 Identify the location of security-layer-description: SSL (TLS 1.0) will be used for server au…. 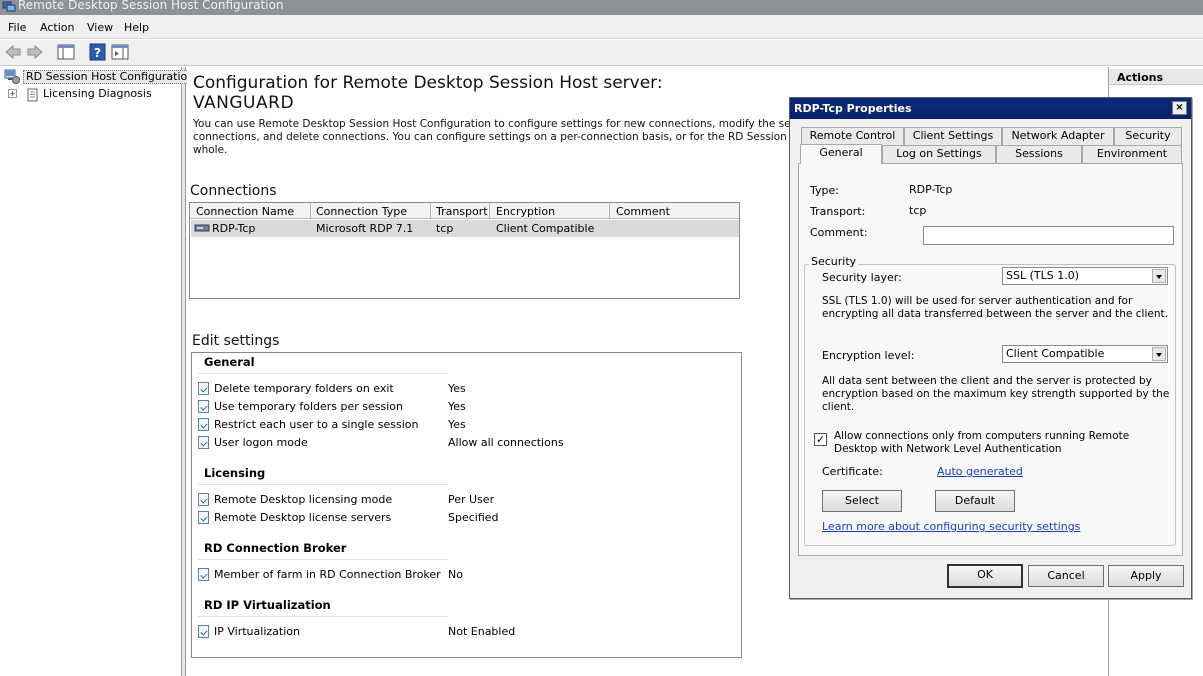
(995, 307).